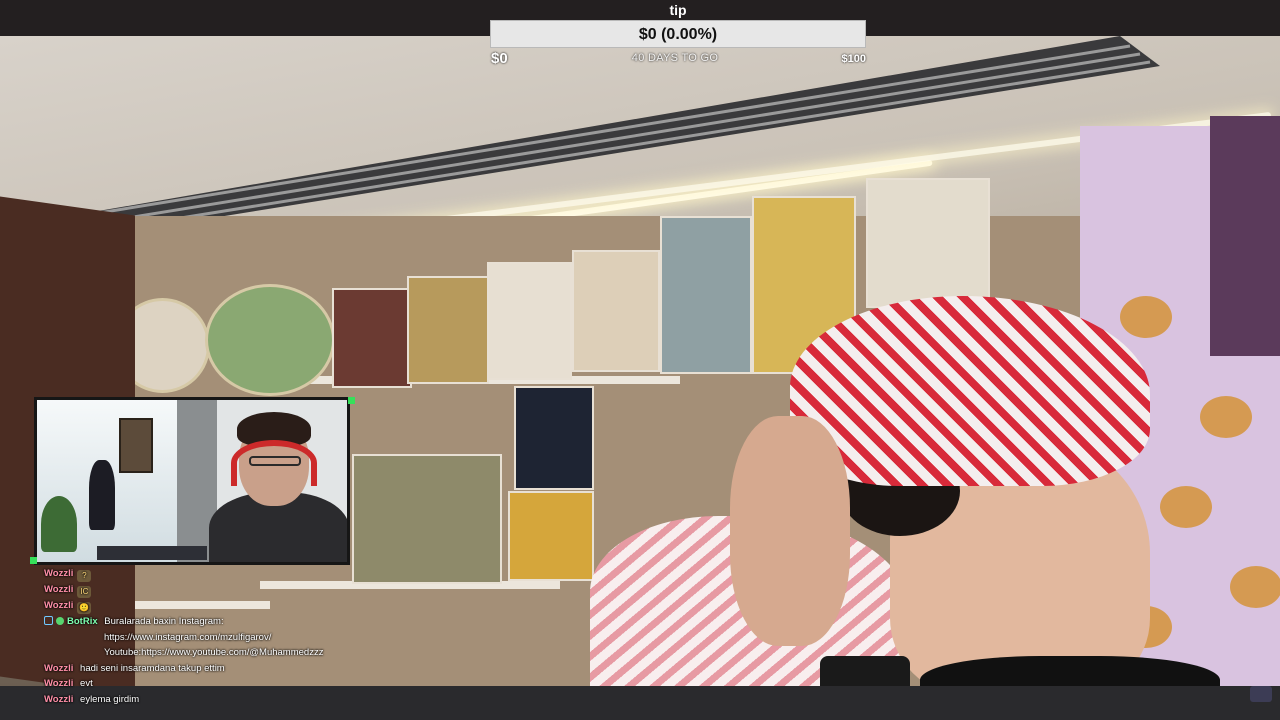 Image resolution: width=1280 pixels, height=720 pixels. I want to click on chat-text: Buralarada baxin Instagram:, so click(164, 621).